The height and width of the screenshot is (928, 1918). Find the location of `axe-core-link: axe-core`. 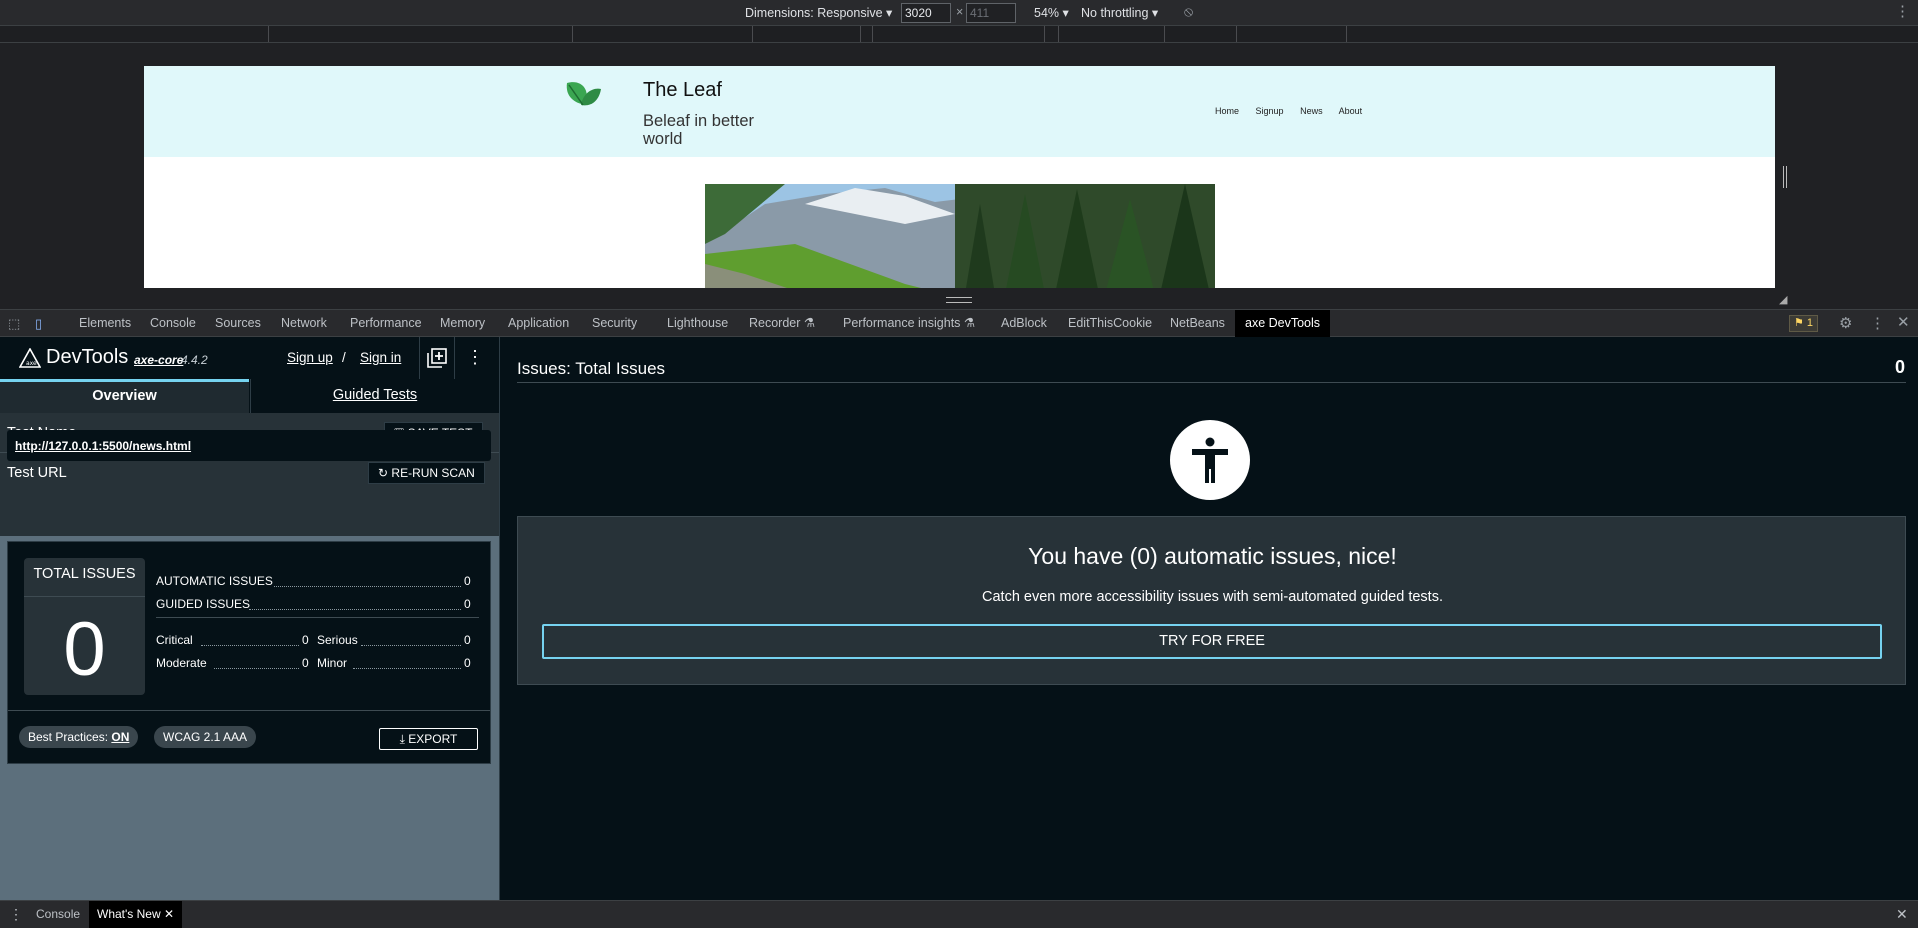

axe-core-link: axe-core is located at coordinates (158, 360).